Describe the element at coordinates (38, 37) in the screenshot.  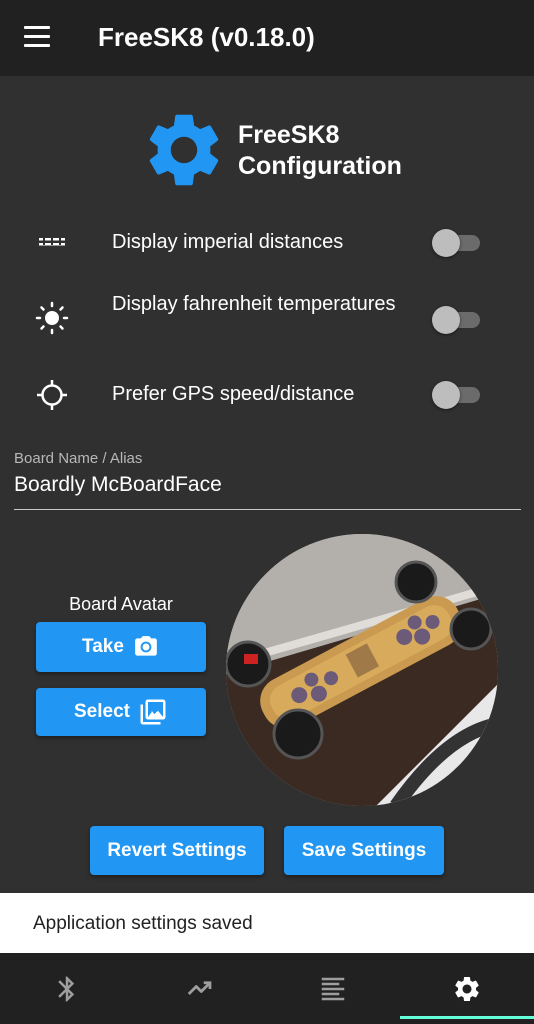
I see `menu-icon` at that location.